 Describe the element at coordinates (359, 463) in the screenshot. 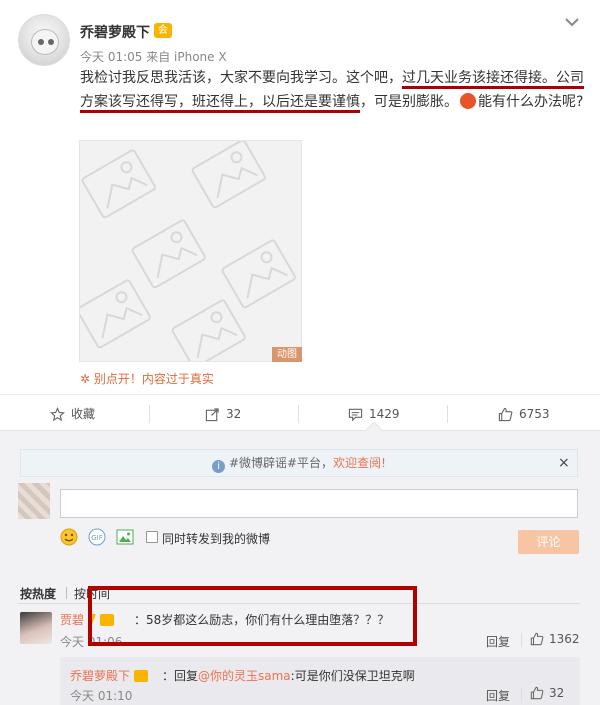

I see `notice-link: 欢迎查阅!` at that location.